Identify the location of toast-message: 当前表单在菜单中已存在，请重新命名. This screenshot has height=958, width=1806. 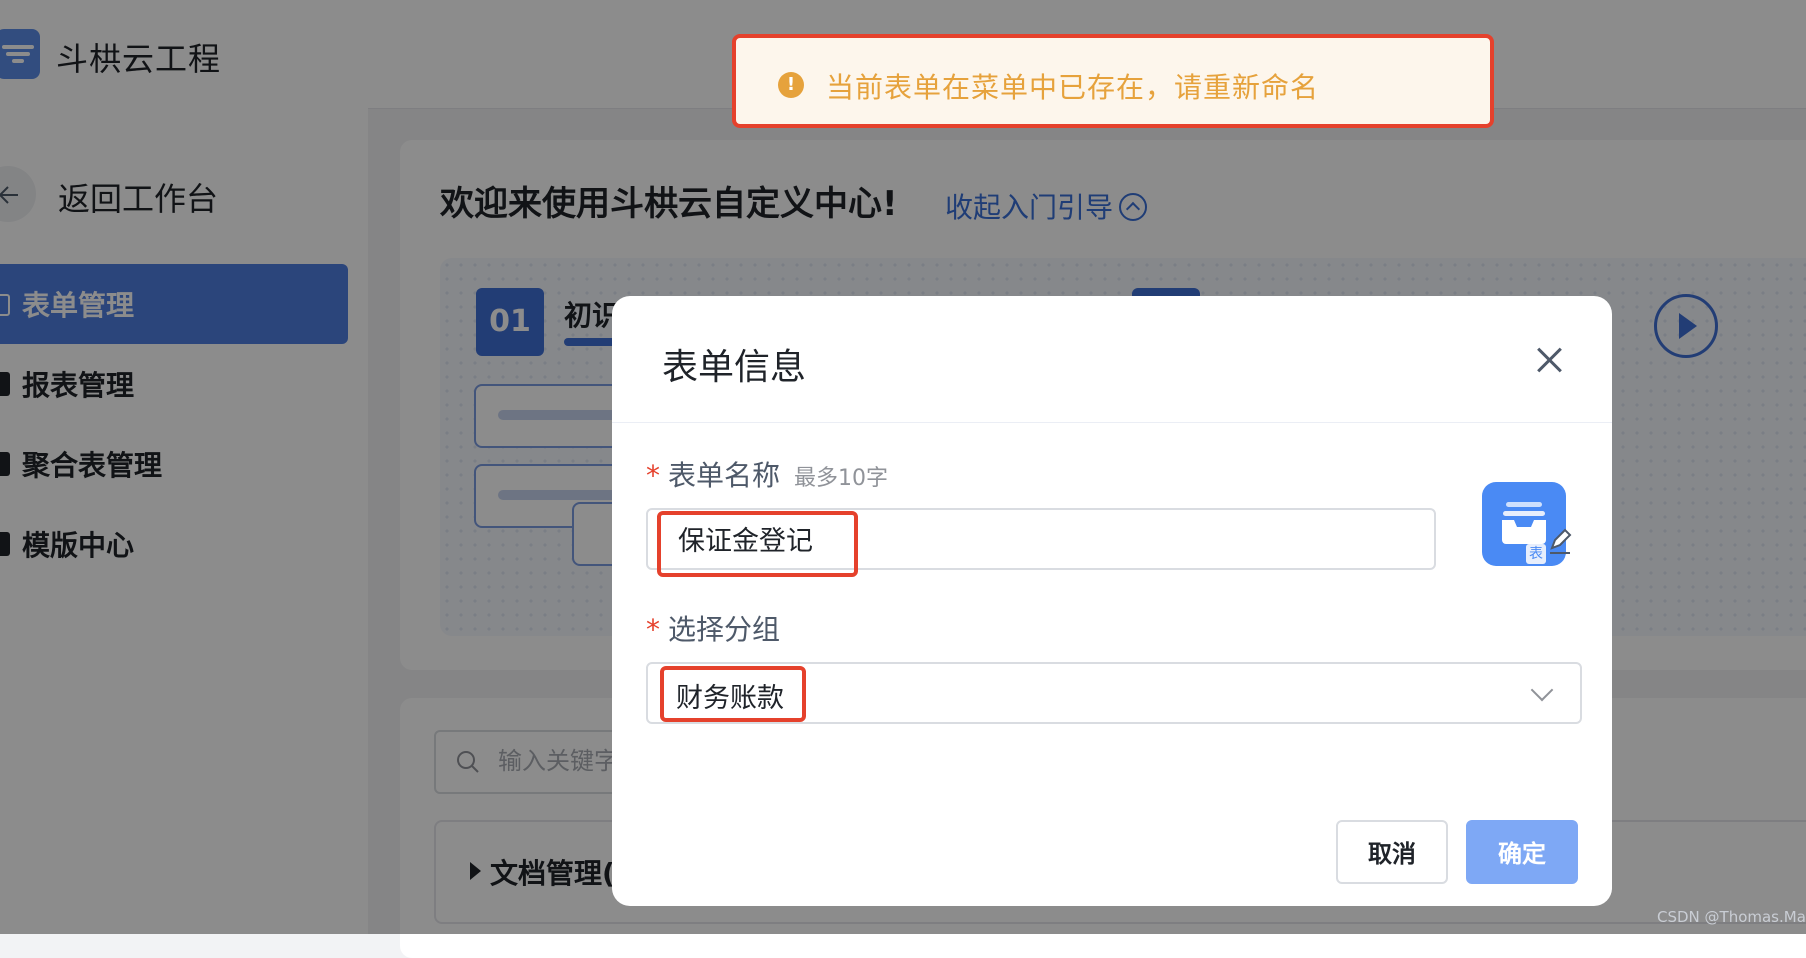
(1073, 87).